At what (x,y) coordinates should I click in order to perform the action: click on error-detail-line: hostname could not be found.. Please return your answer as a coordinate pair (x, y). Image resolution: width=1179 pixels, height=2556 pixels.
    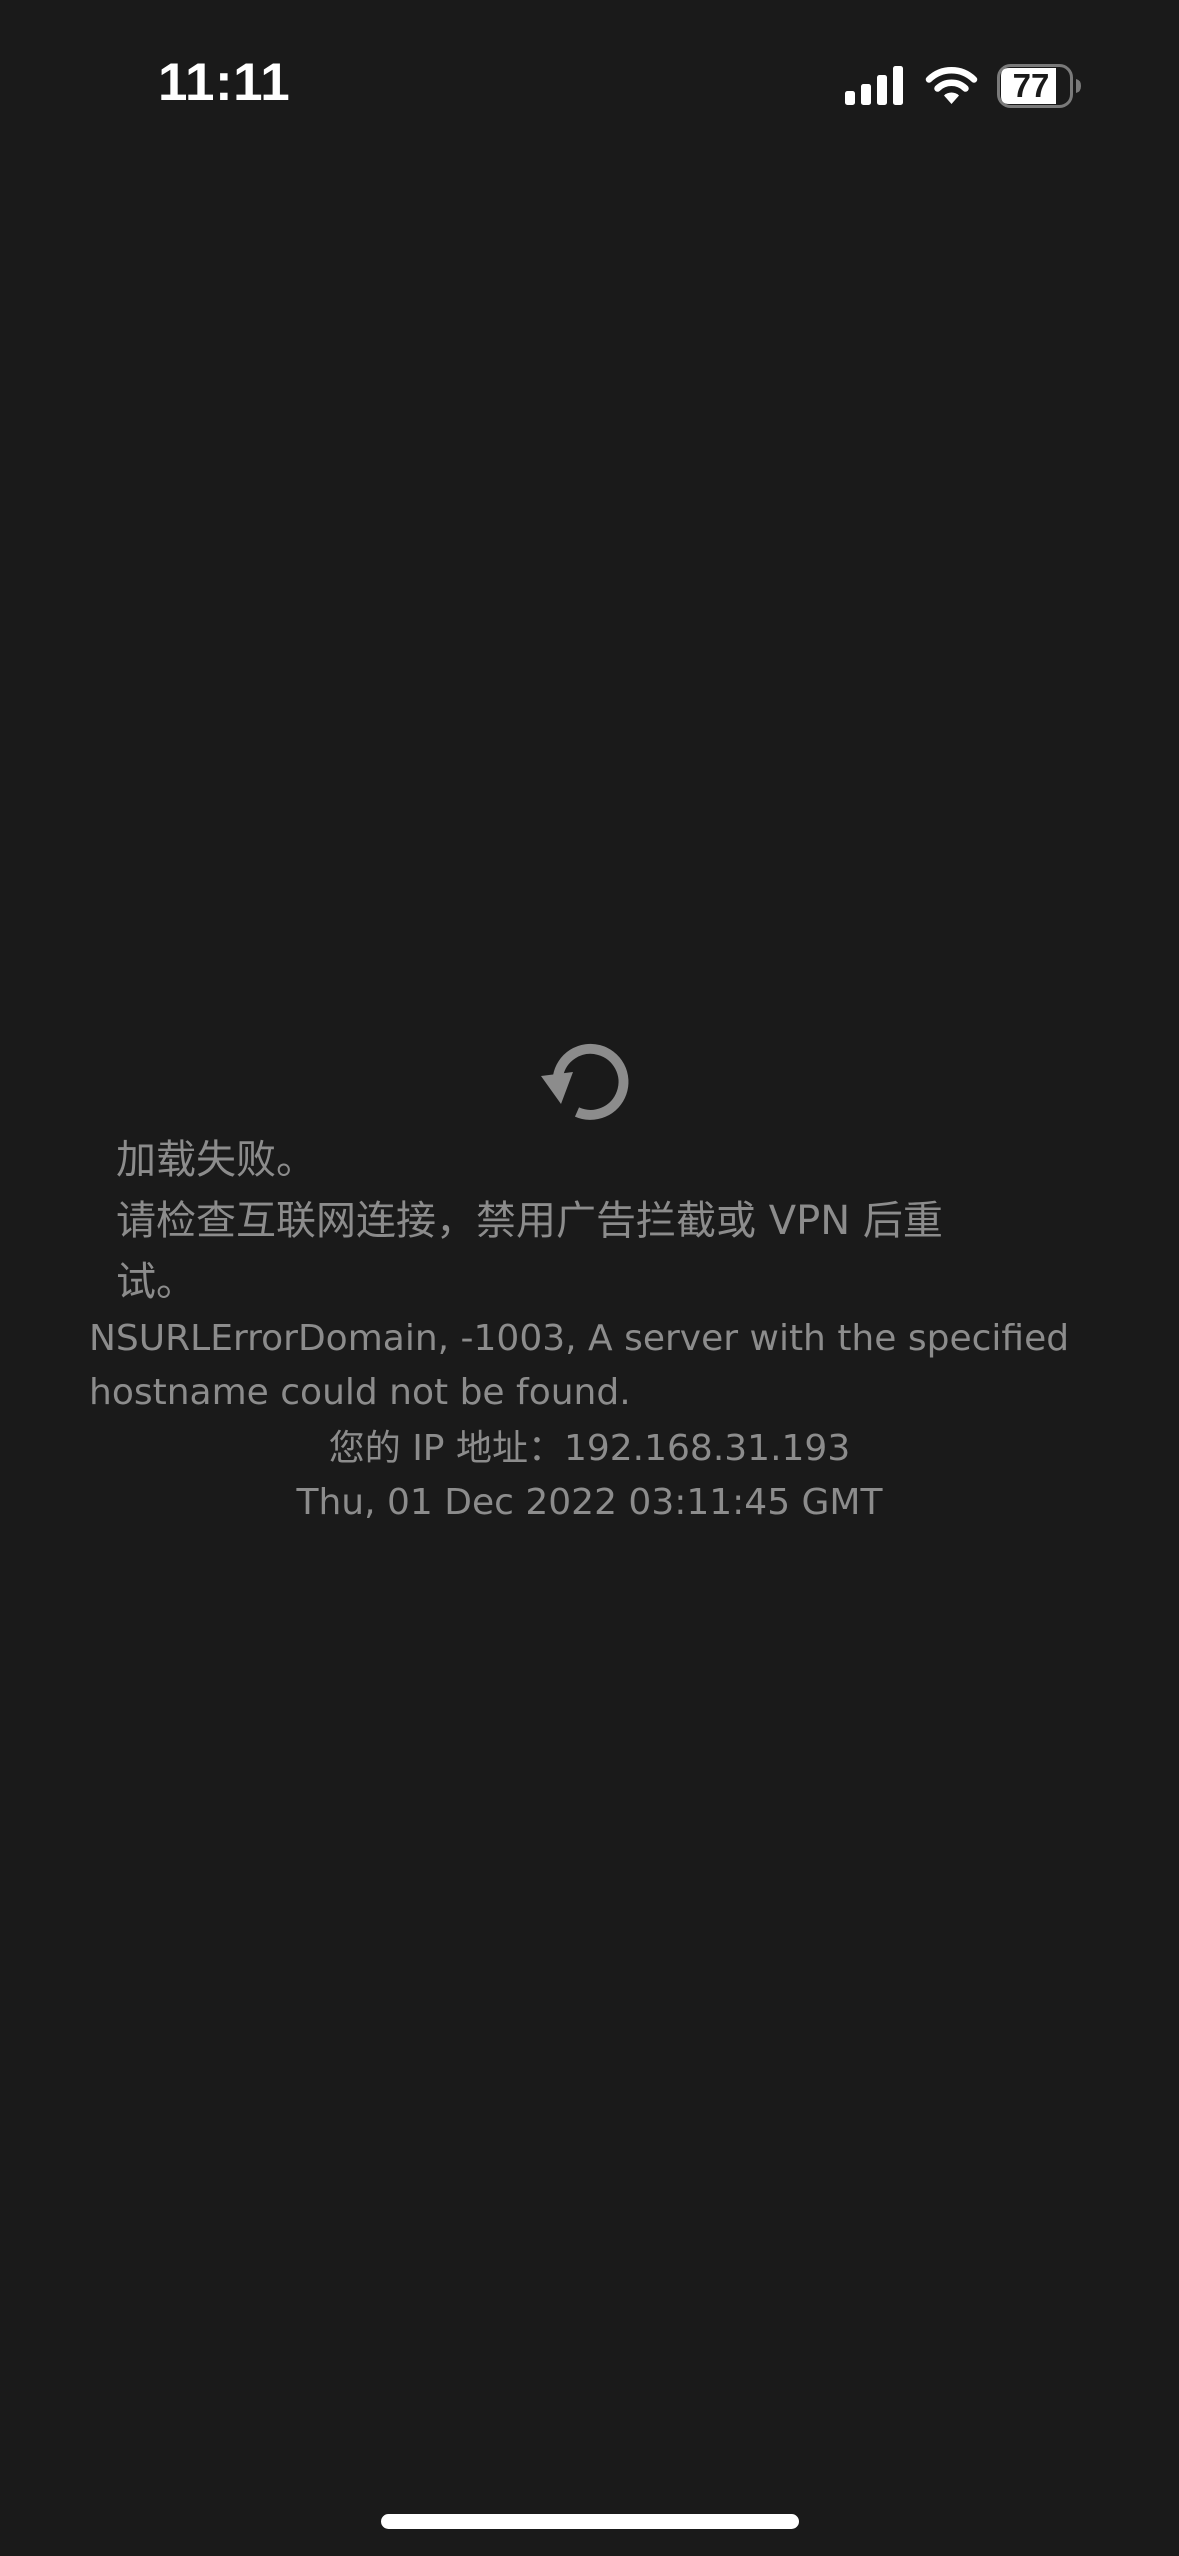
    Looking at the image, I should click on (360, 1392).